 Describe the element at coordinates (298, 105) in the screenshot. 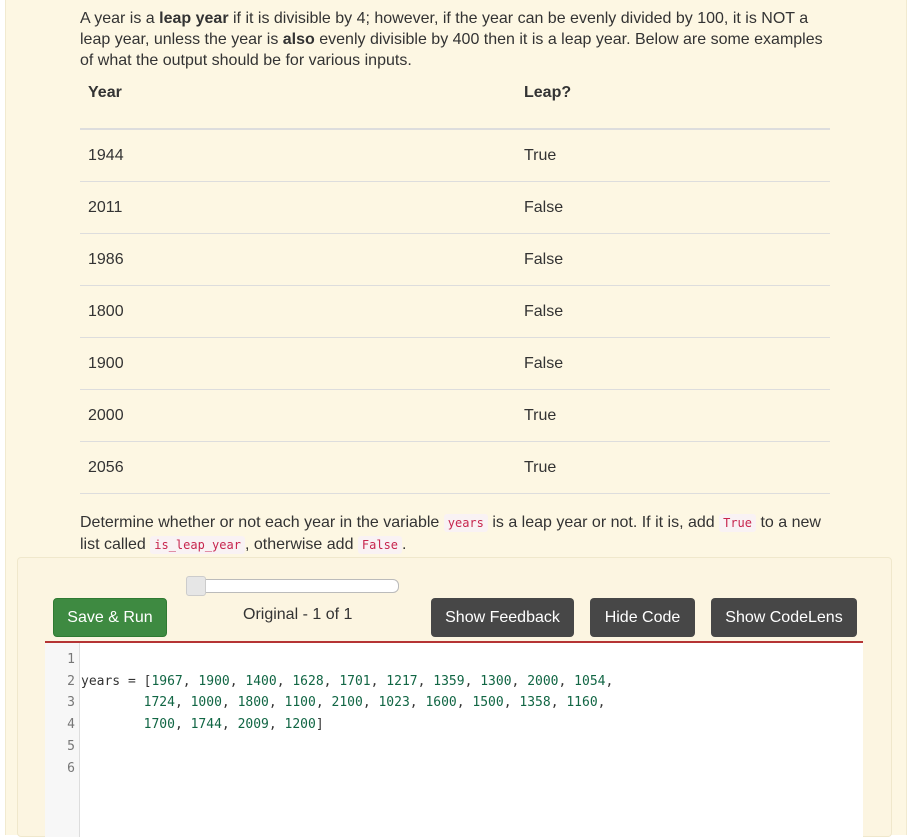

I see `header-year: Year` at that location.